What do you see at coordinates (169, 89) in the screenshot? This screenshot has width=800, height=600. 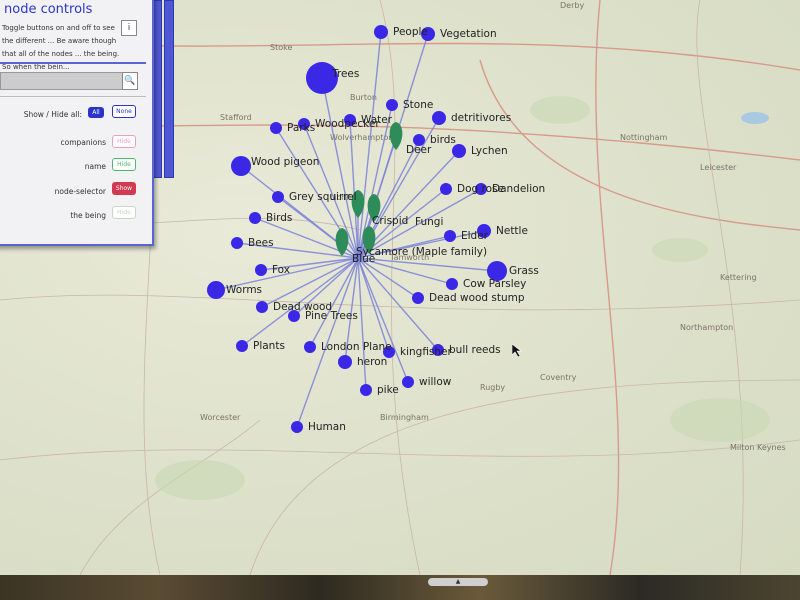 I see `tab-view-sharing` at bounding box center [169, 89].